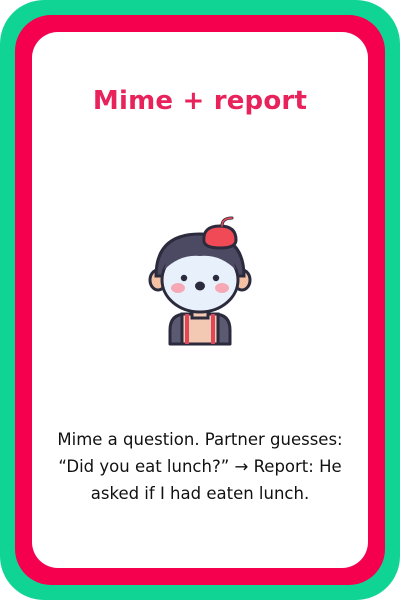 The height and width of the screenshot is (600, 400). What do you see at coordinates (200, 101) in the screenshot?
I see `card-title: Mime + report` at bounding box center [200, 101].